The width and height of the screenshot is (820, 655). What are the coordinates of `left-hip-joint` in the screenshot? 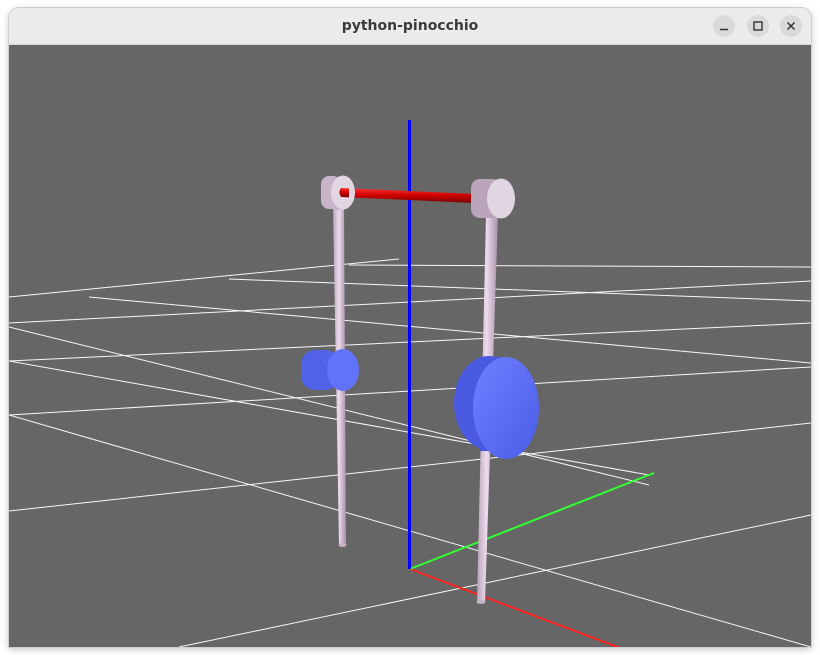 It's located at (338, 193).